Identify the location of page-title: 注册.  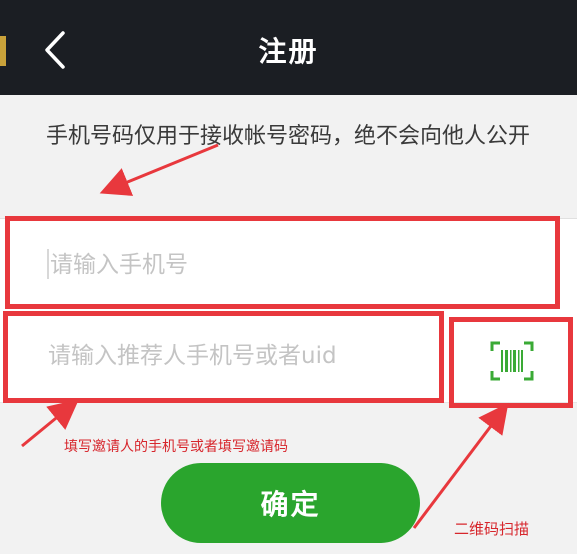
(288, 51).